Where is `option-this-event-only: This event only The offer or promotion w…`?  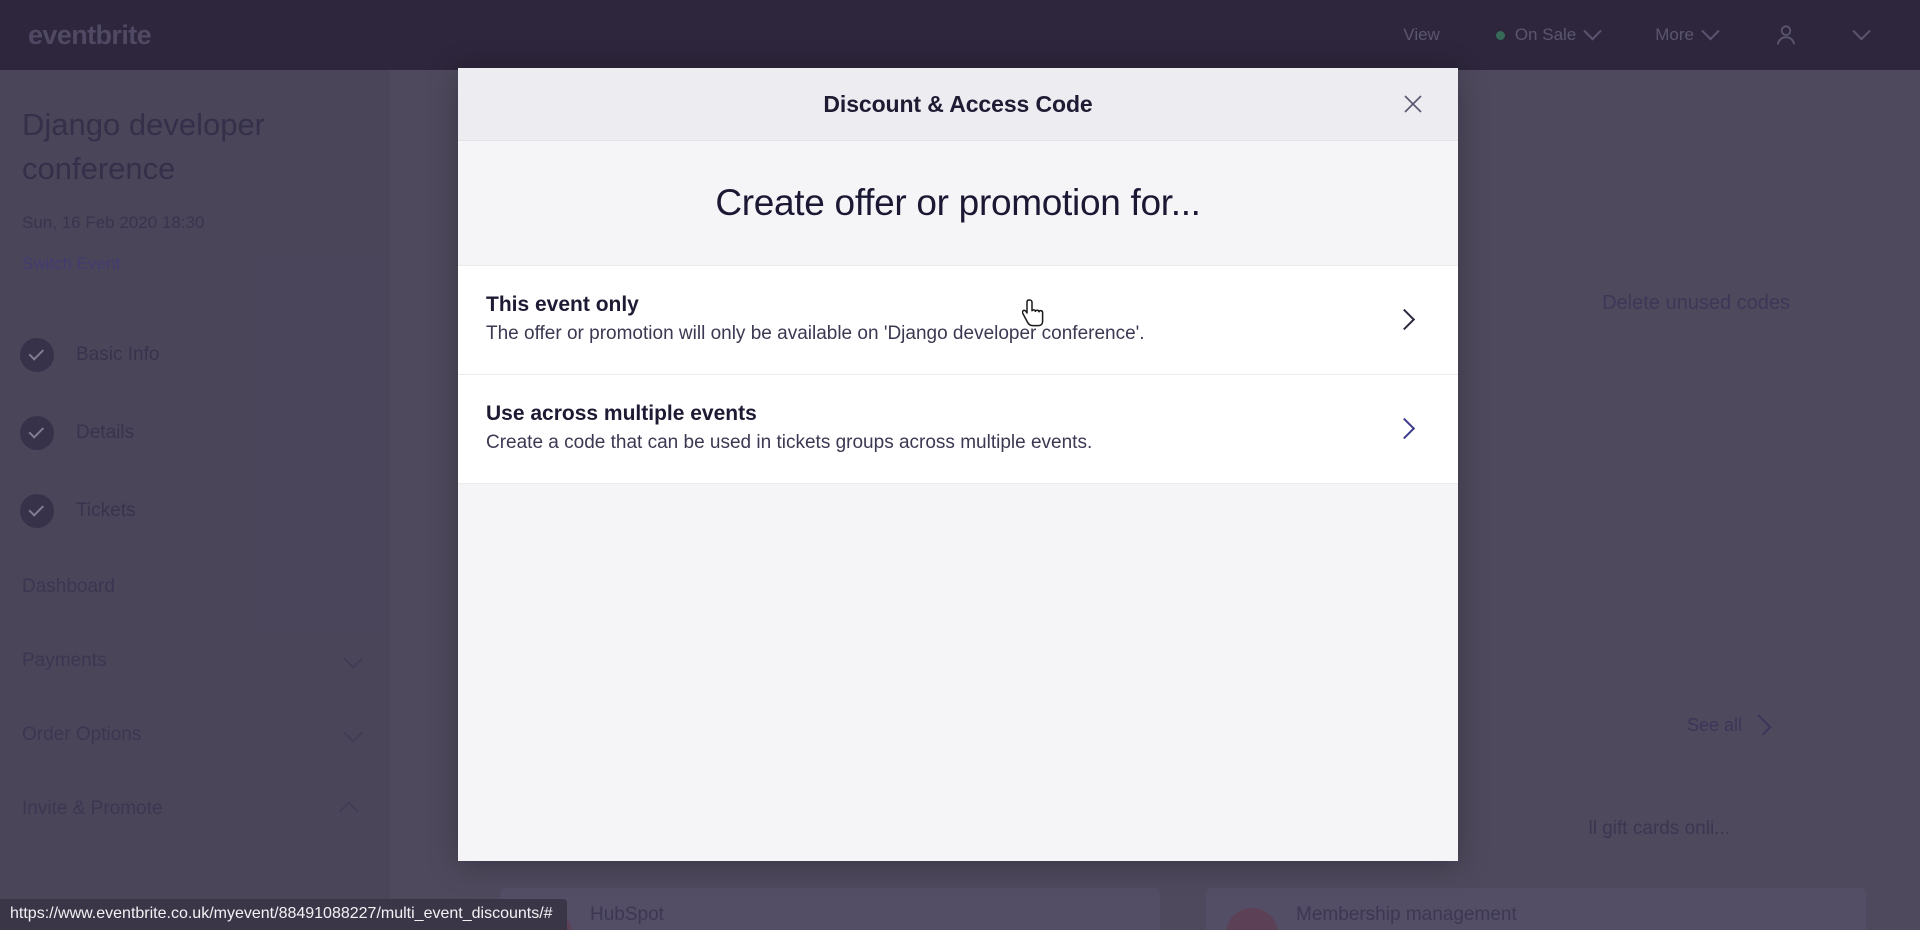 option-this-event-only: This event only The offer or promotion w… is located at coordinates (958, 320).